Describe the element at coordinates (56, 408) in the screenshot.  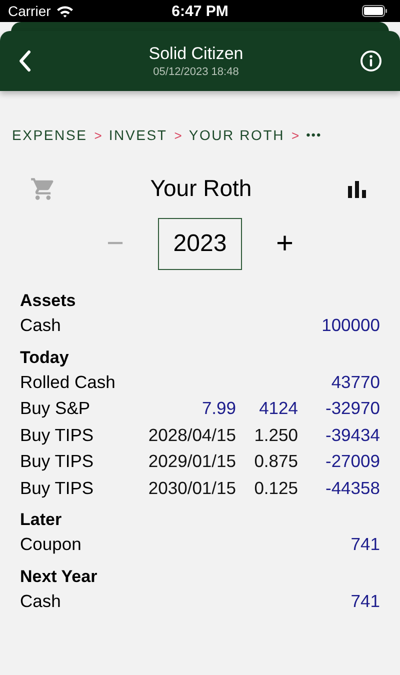
I see `row-label: Buy S&P` at that location.